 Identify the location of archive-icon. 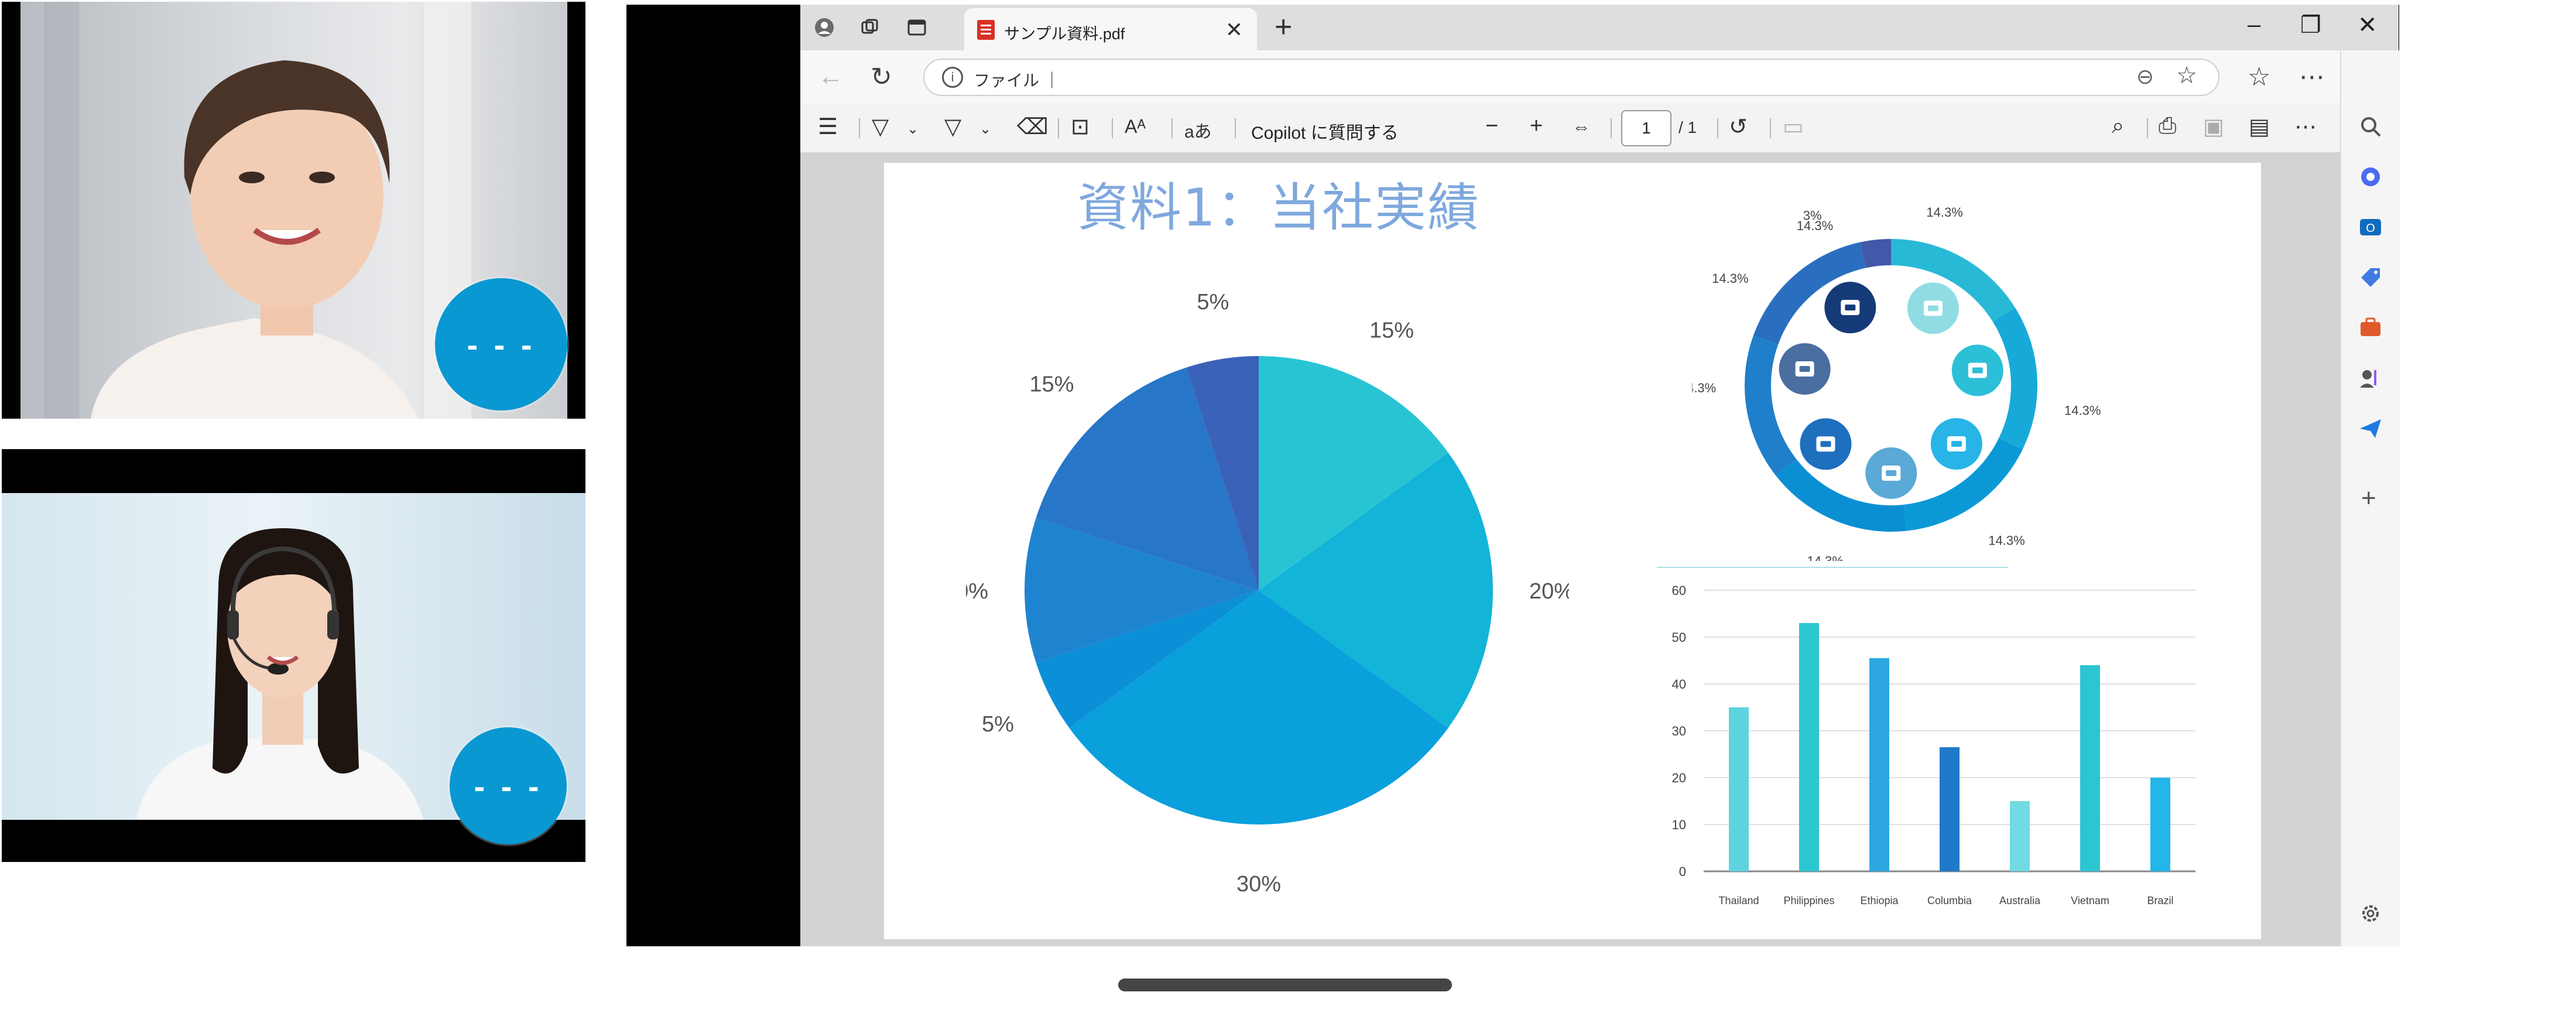
(1805, 369).